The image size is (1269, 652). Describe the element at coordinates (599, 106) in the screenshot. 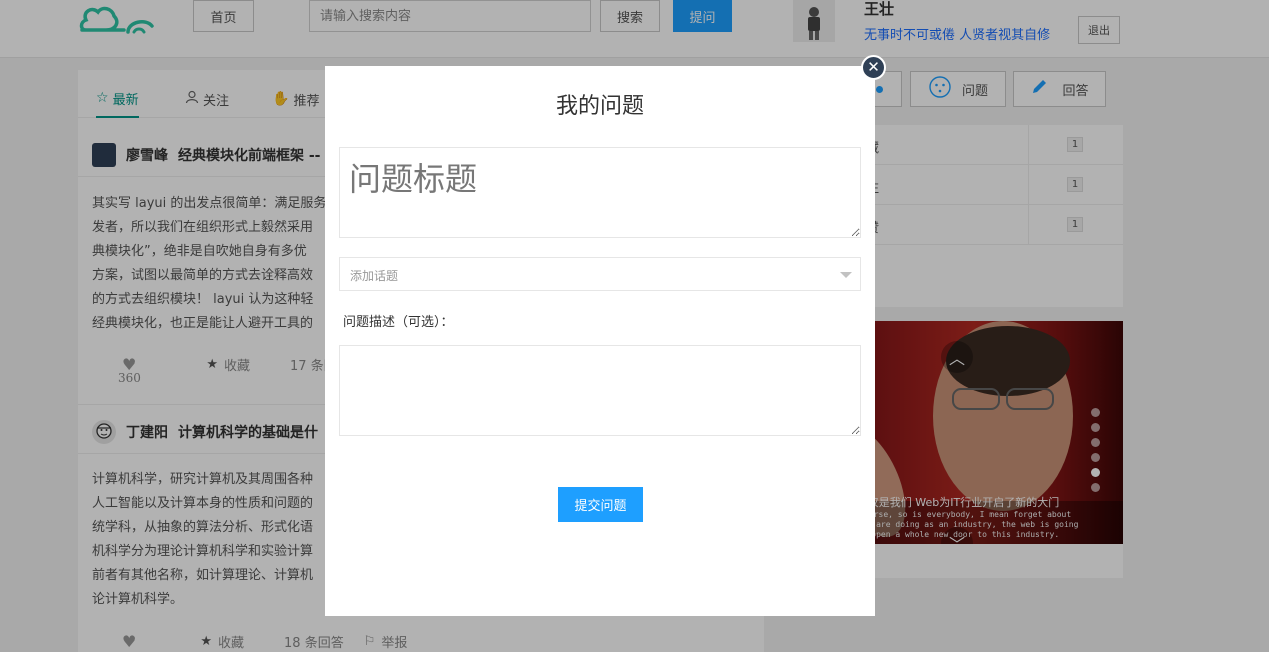

I see `dialog-title: 我的问题` at that location.